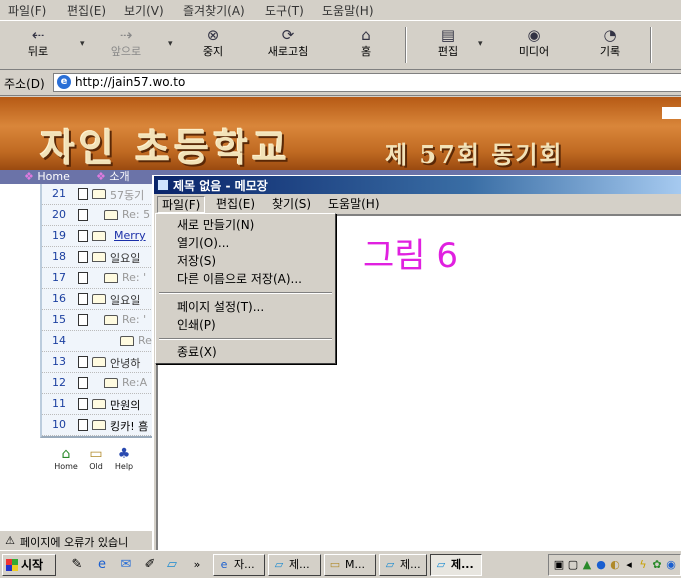 The image size is (681, 578). Describe the element at coordinates (366, 35) in the screenshot. I see `home-icon: ⌂` at that location.